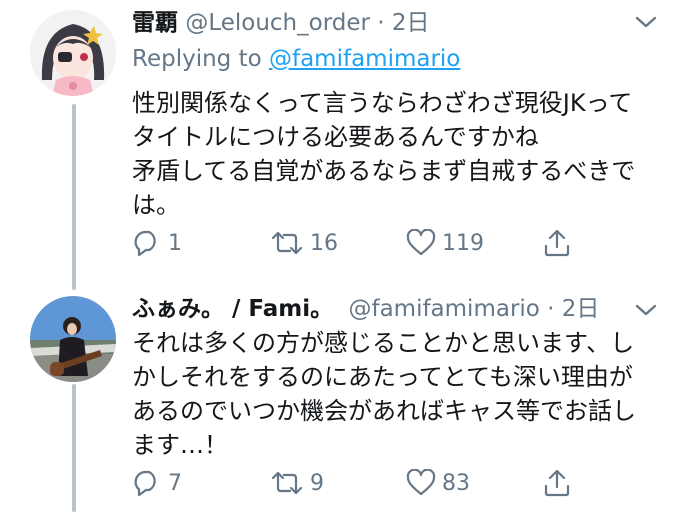  Describe the element at coordinates (317, 483) in the screenshot. I see `retweet-count: 9` at that location.